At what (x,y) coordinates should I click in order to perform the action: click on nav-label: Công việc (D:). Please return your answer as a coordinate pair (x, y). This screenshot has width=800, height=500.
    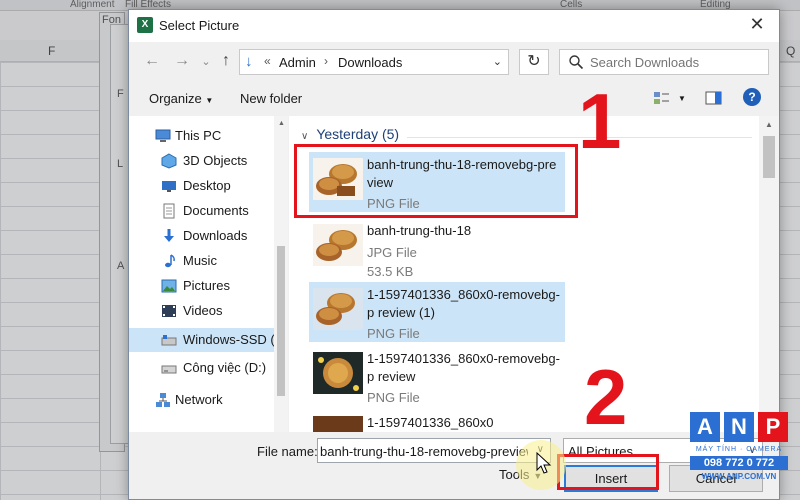
    Looking at the image, I should click on (225, 367).